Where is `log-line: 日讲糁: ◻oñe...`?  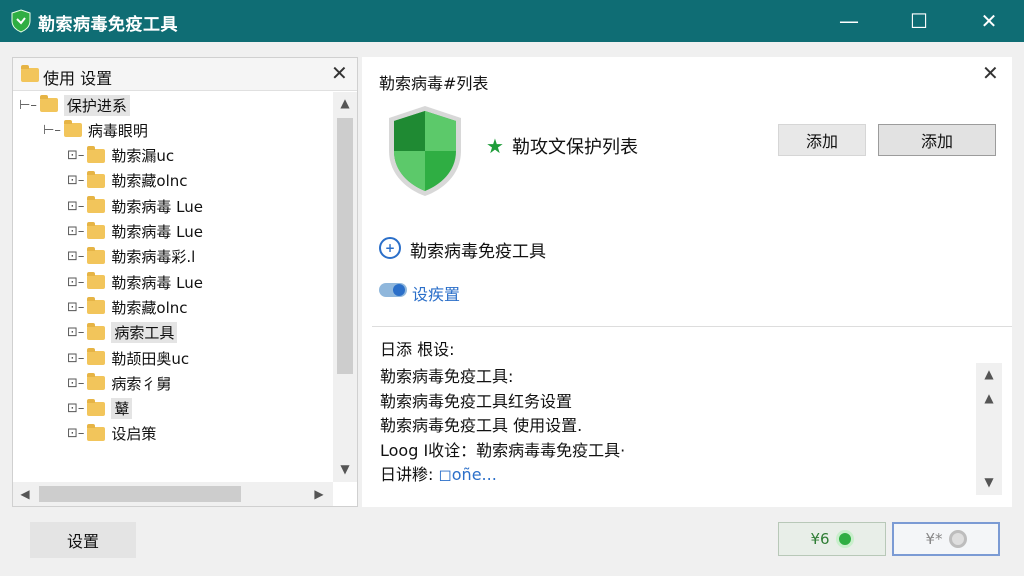 log-line: 日讲糁: ◻oñe... is located at coordinates (438, 473).